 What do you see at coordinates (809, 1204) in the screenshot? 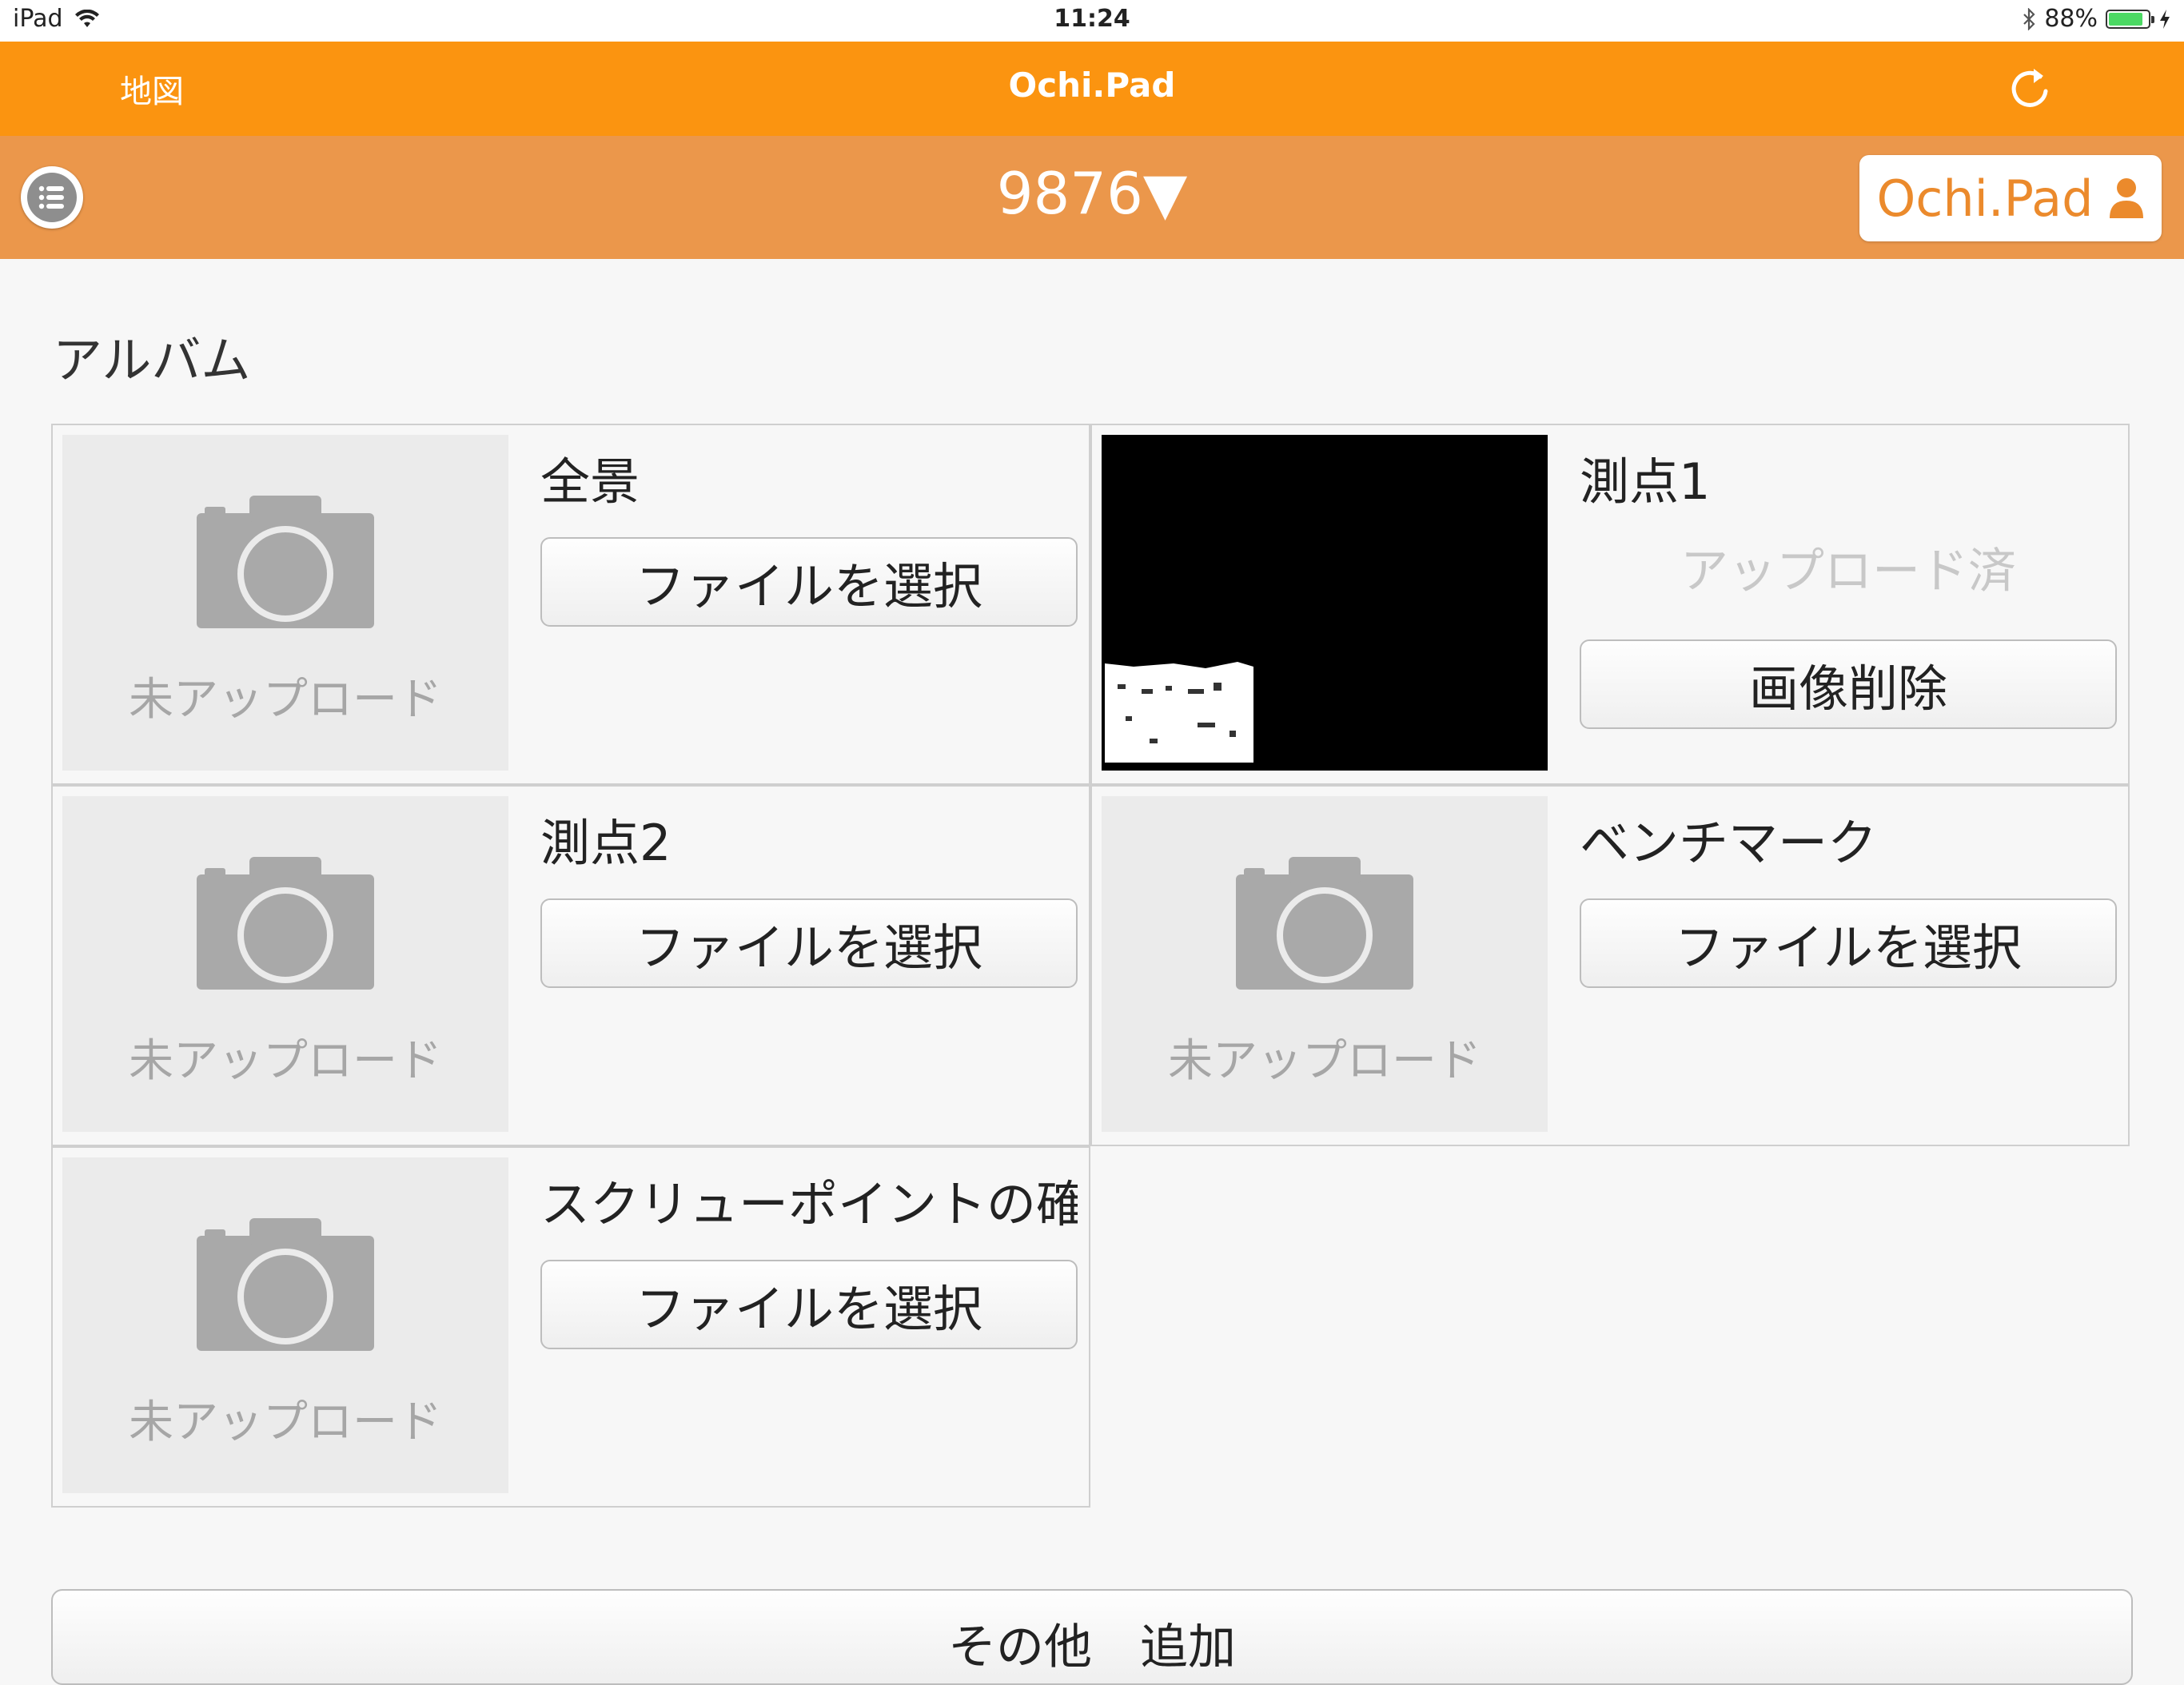
I see `item-title: スクリューポイントの確` at bounding box center [809, 1204].